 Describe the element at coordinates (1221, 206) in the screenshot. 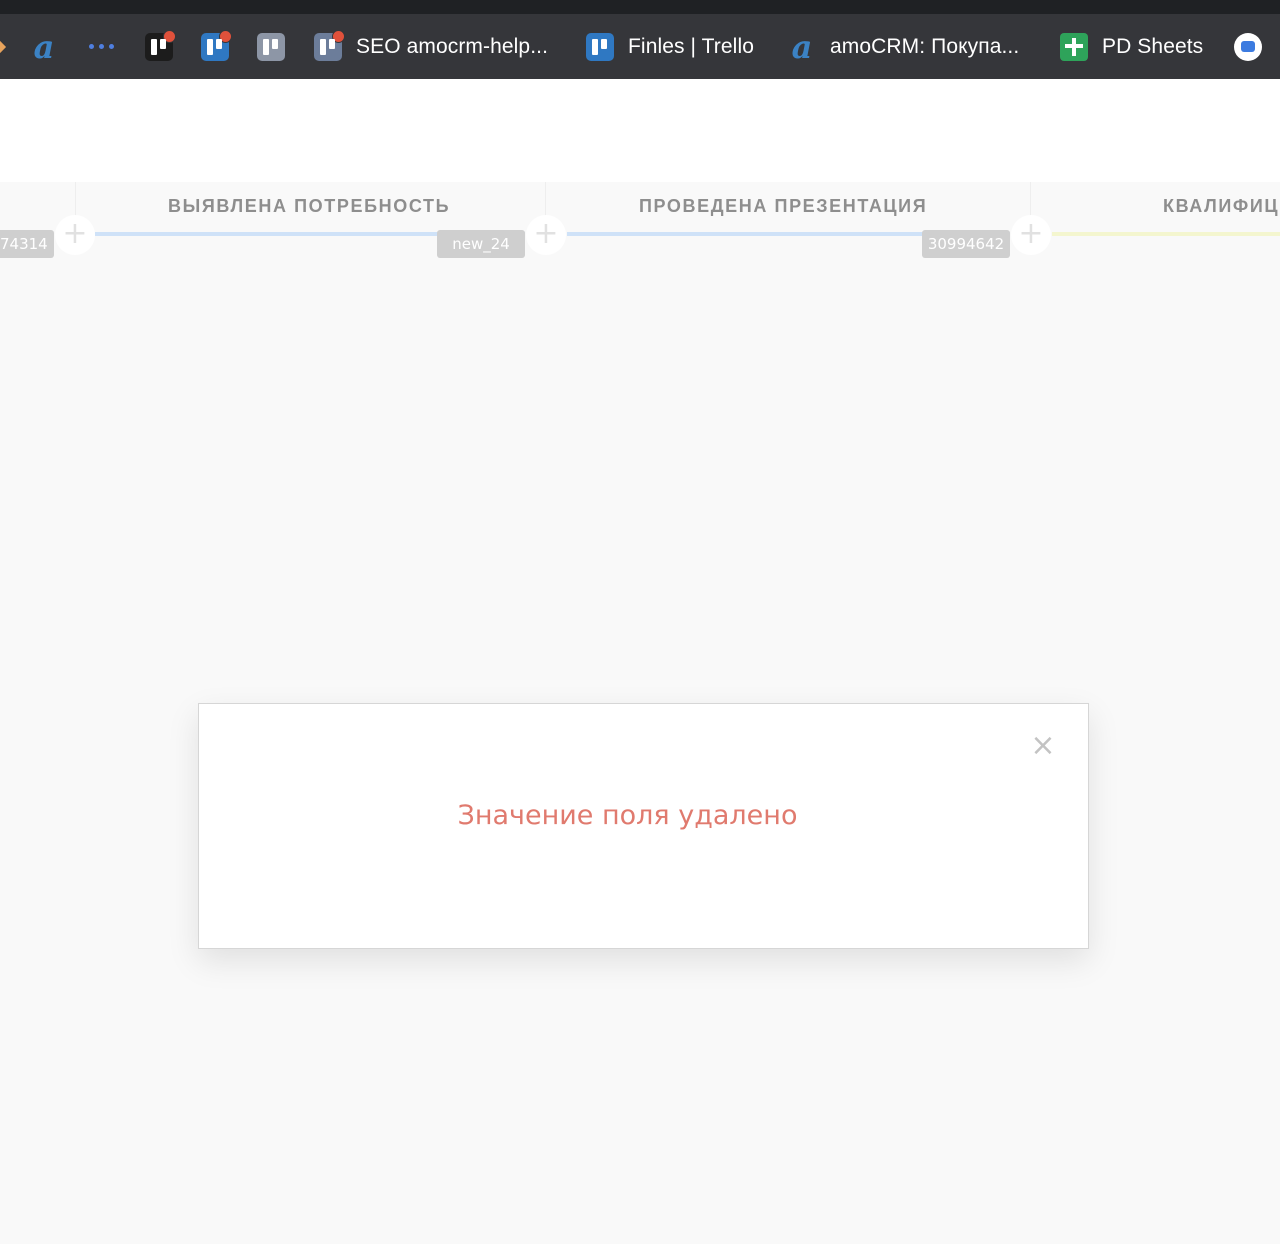

I see `stage-title-qualification: Квалифиц` at that location.